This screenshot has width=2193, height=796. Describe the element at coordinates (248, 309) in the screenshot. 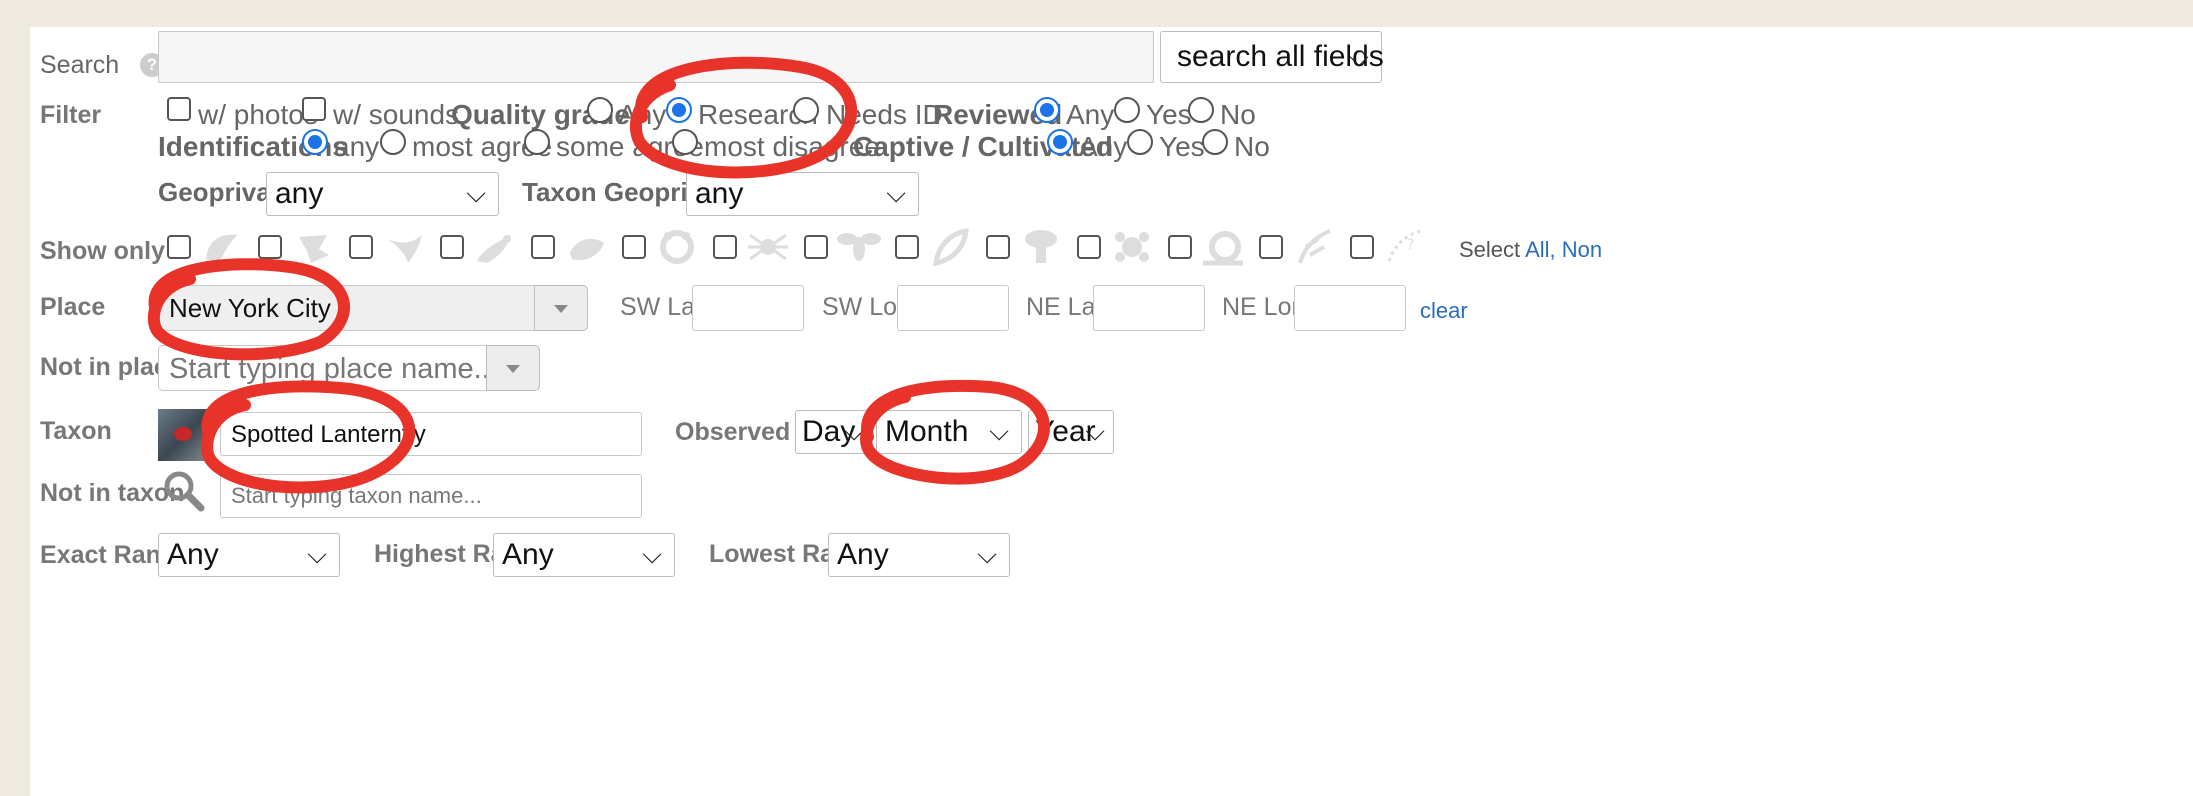

I see `place-highlight-ellipse` at that location.